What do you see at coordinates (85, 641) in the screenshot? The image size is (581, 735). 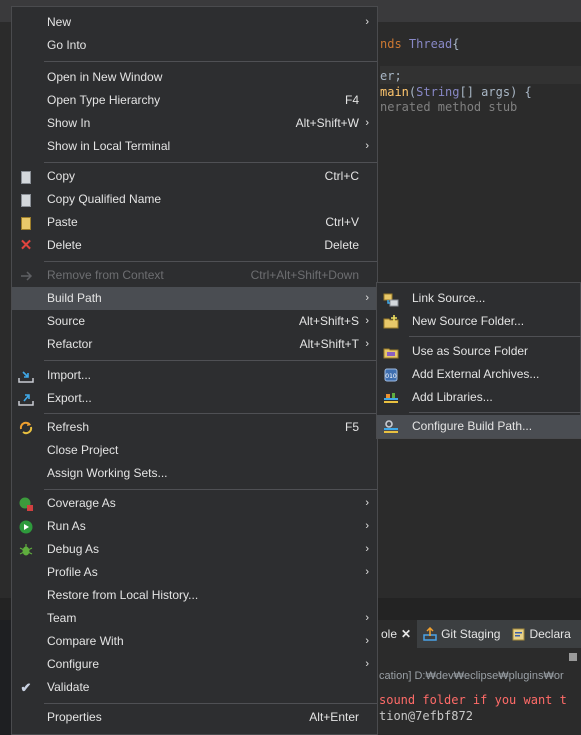 I see `menu-item-label: Compare With` at bounding box center [85, 641].